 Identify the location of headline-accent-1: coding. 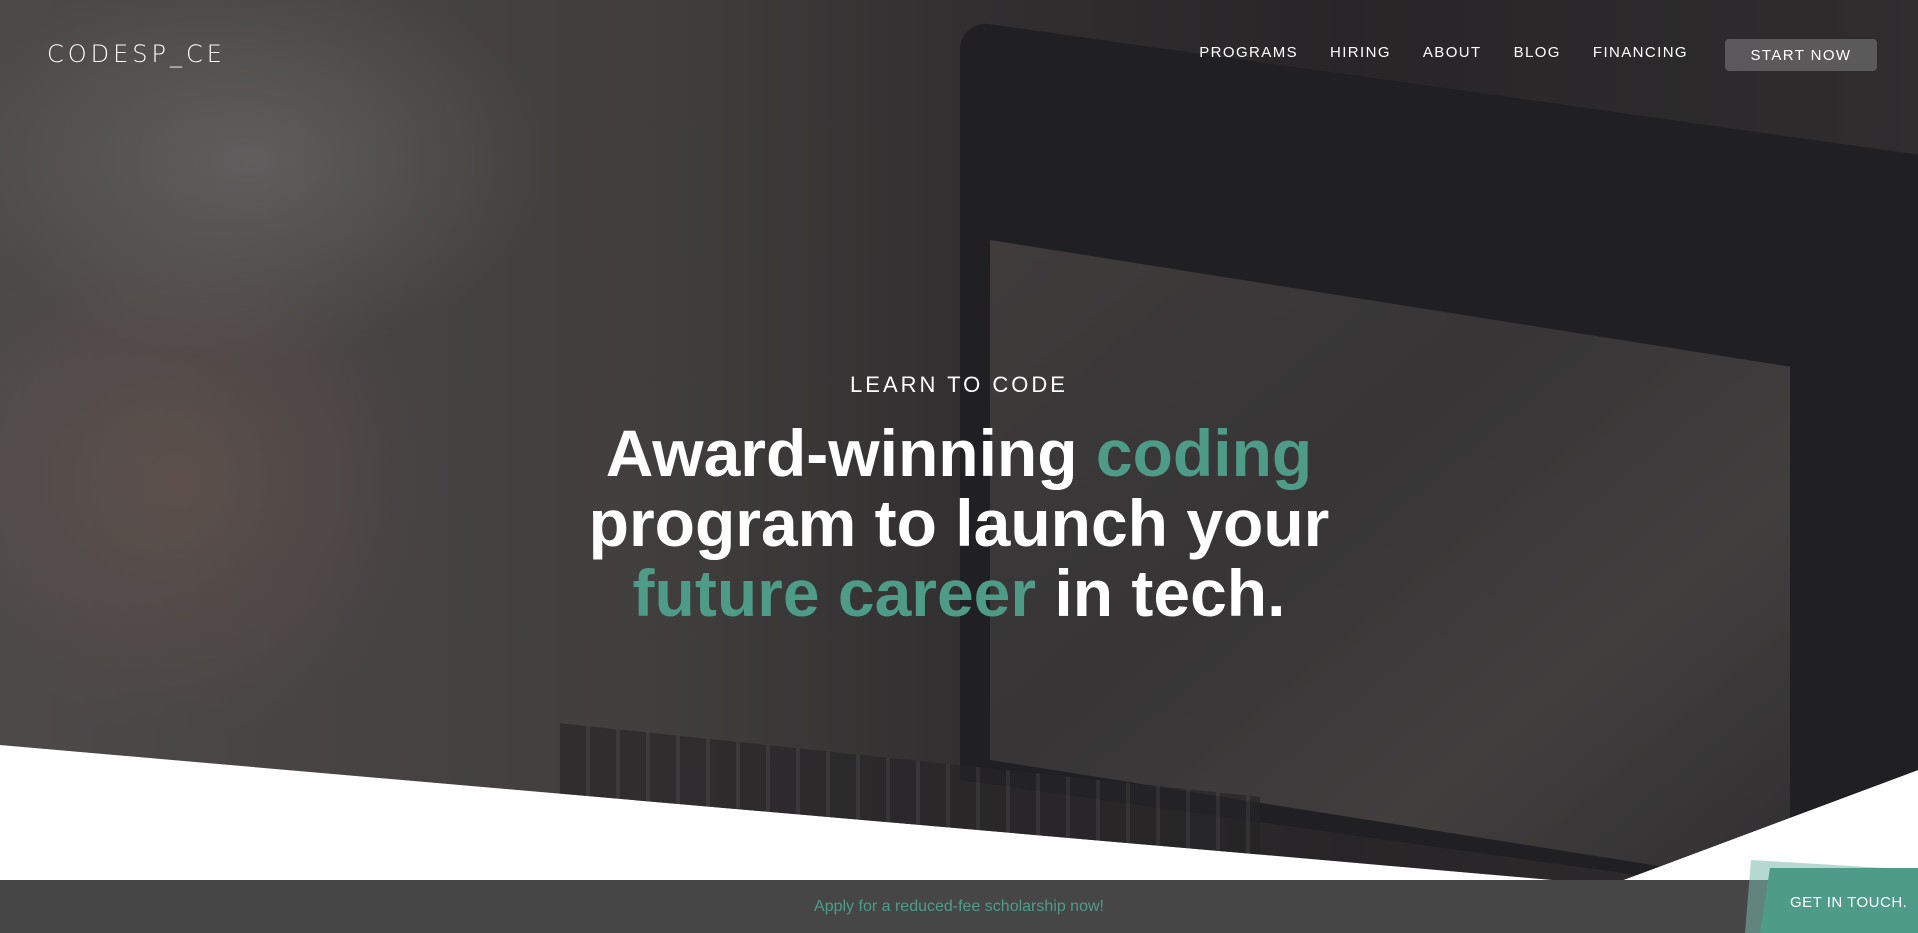
(1204, 453).